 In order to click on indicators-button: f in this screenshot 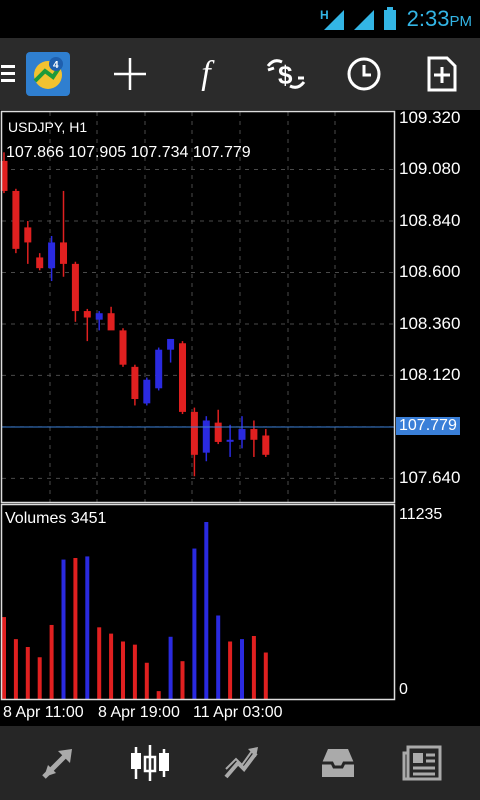, I will do `click(206, 74)`.